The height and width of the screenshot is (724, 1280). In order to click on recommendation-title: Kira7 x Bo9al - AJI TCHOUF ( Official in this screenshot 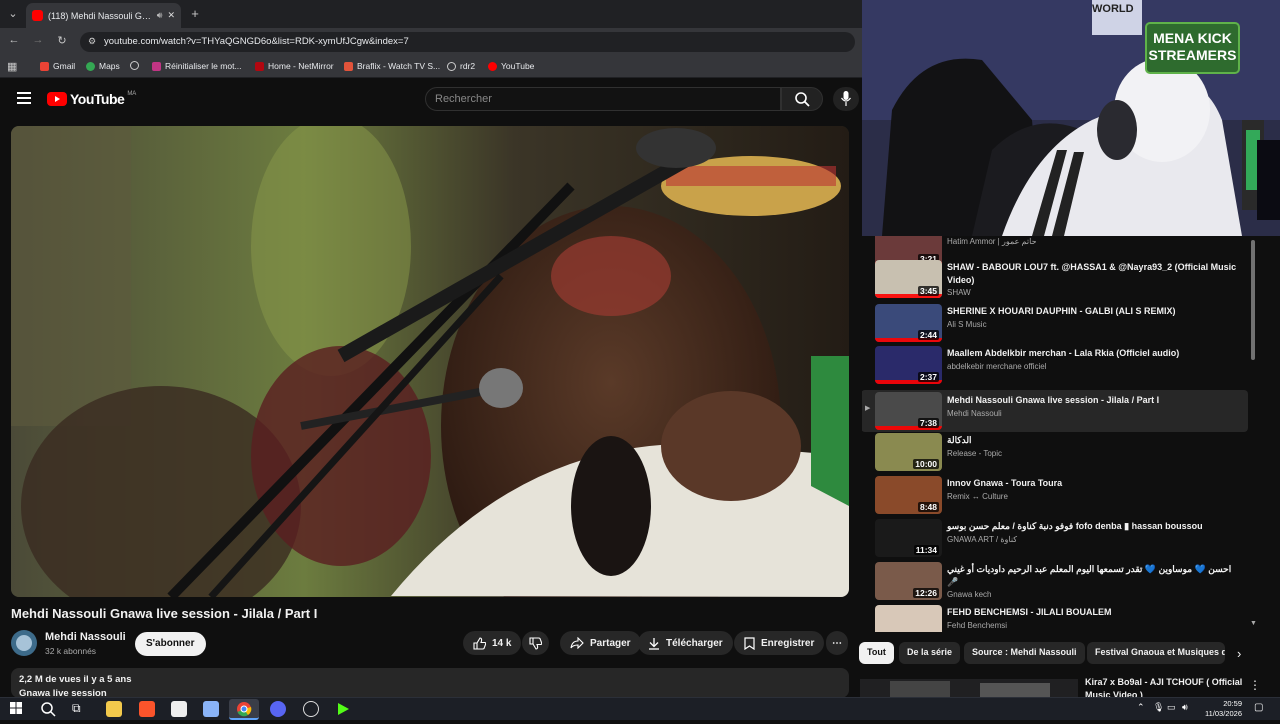, I will do `click(1163, 682)`.